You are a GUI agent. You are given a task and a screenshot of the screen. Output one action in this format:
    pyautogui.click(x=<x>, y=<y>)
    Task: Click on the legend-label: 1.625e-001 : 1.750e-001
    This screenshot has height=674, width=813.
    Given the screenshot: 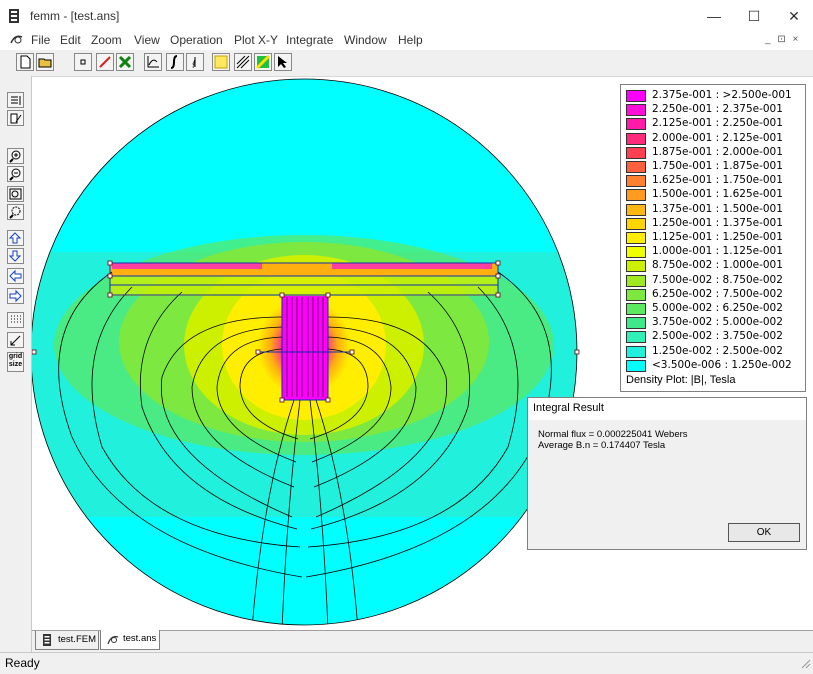 What is the action you would take?
    pyautogui.click(x=717, y=180)
    